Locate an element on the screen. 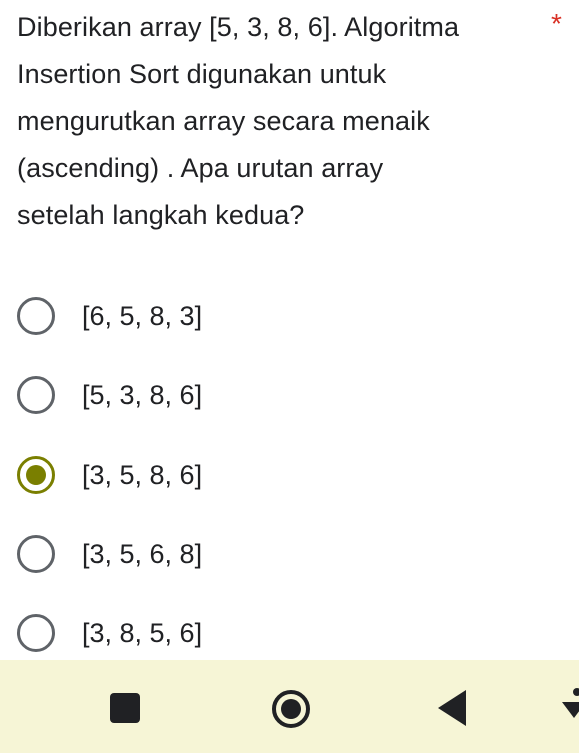 The image size is (579, 753). back-icon is located at coordinates (452, 708).